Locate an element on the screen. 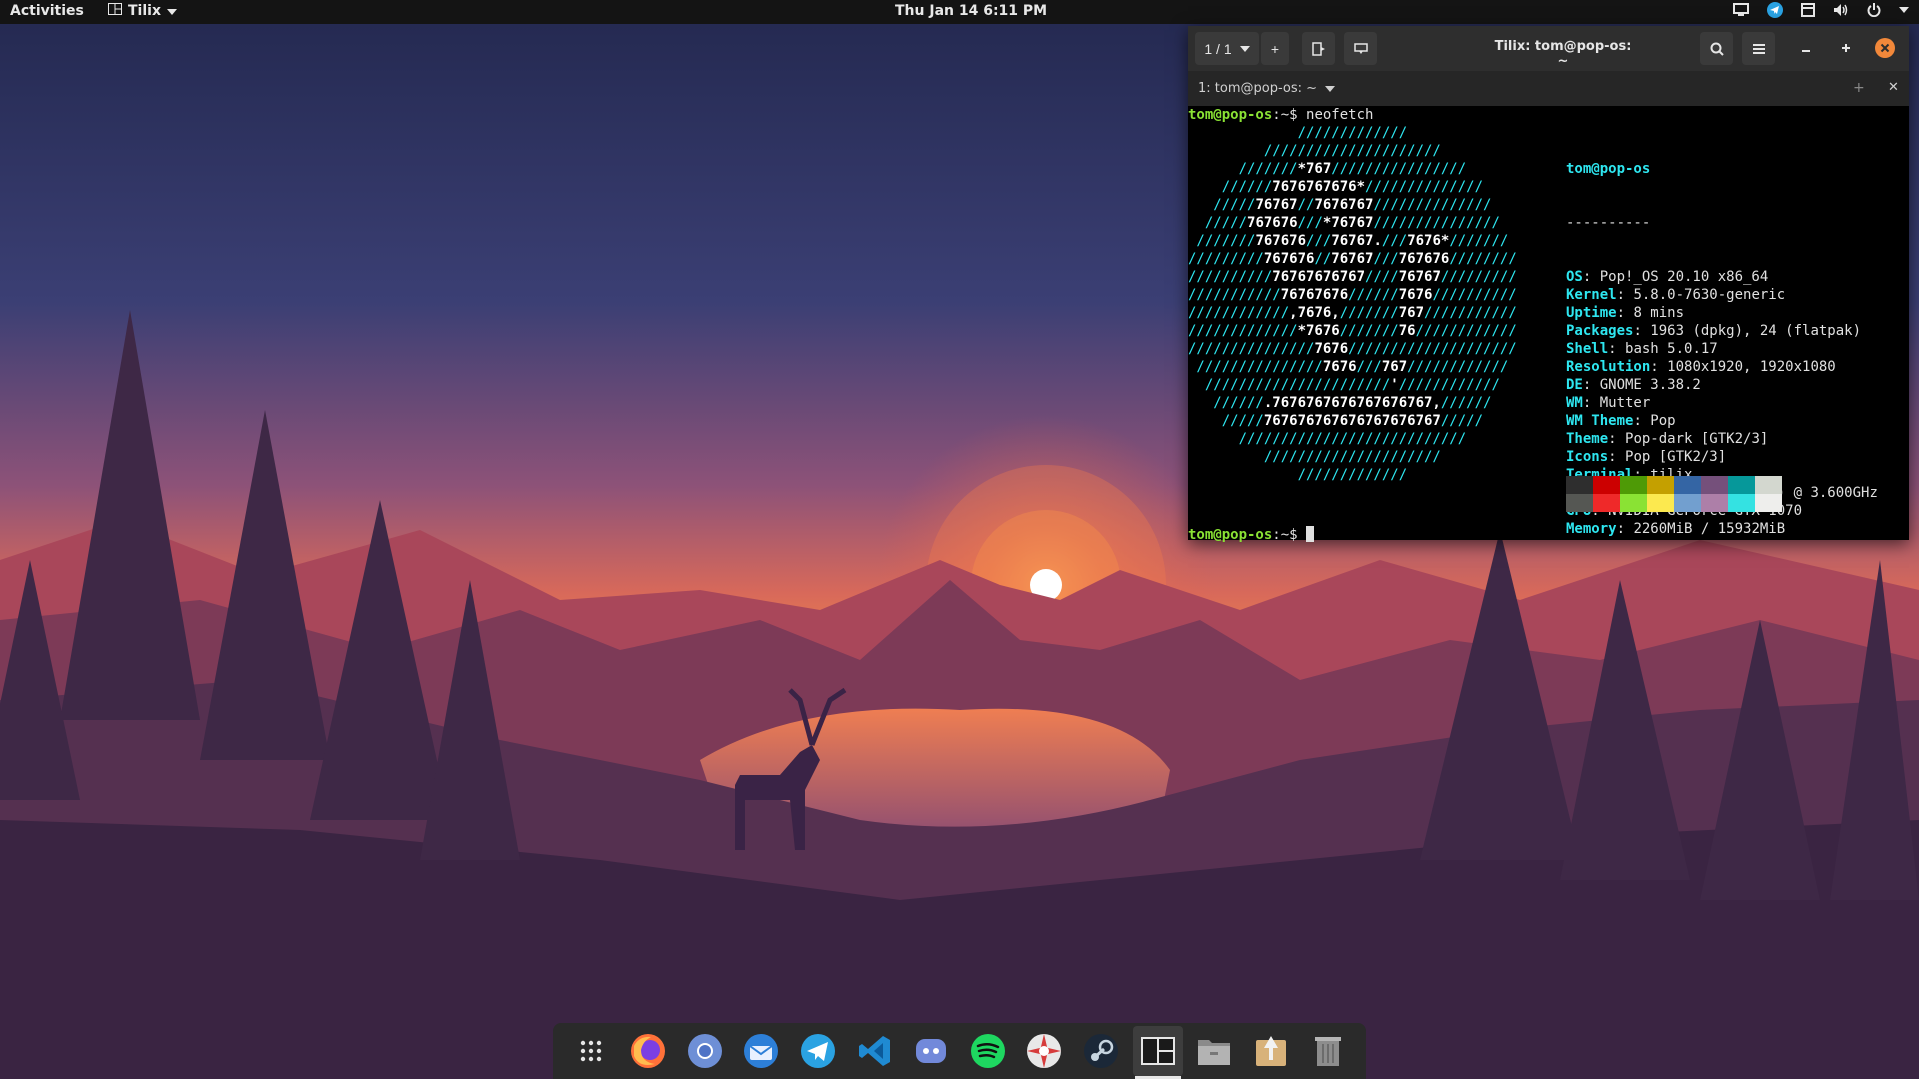 The image size is (1919, 1079). dock-item-lutris is located at coordinates (1044, 1051).